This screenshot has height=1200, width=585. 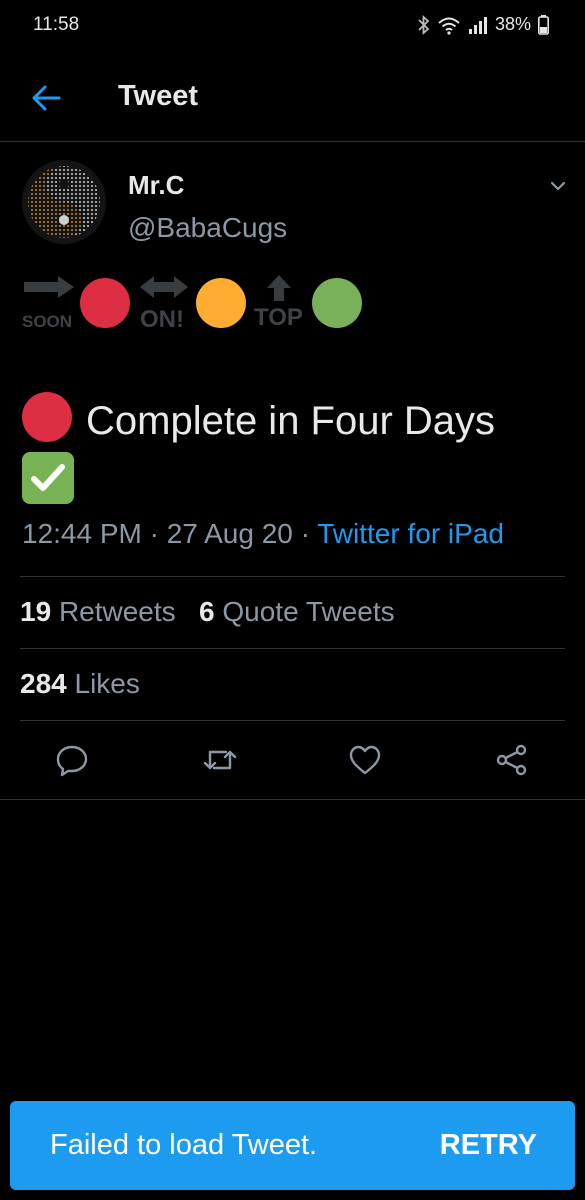 What do you see at coordinates (207, 228) in the screenshot?
I see `author-handle: @BabaCugs` at bounding box center [207, 228].